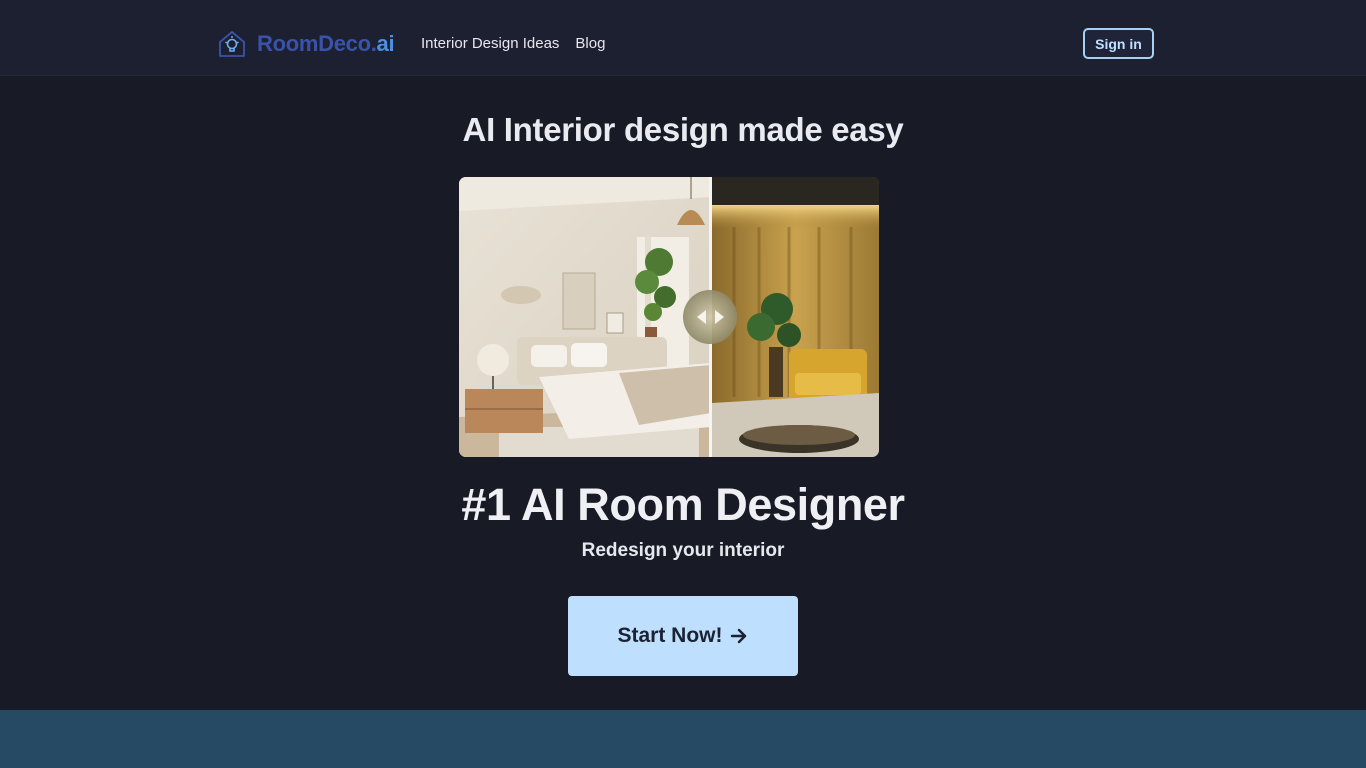 This screenshot has width=1366, height=768. I want to click on logo-link: RoomDeco.ai, so click(306, 44).